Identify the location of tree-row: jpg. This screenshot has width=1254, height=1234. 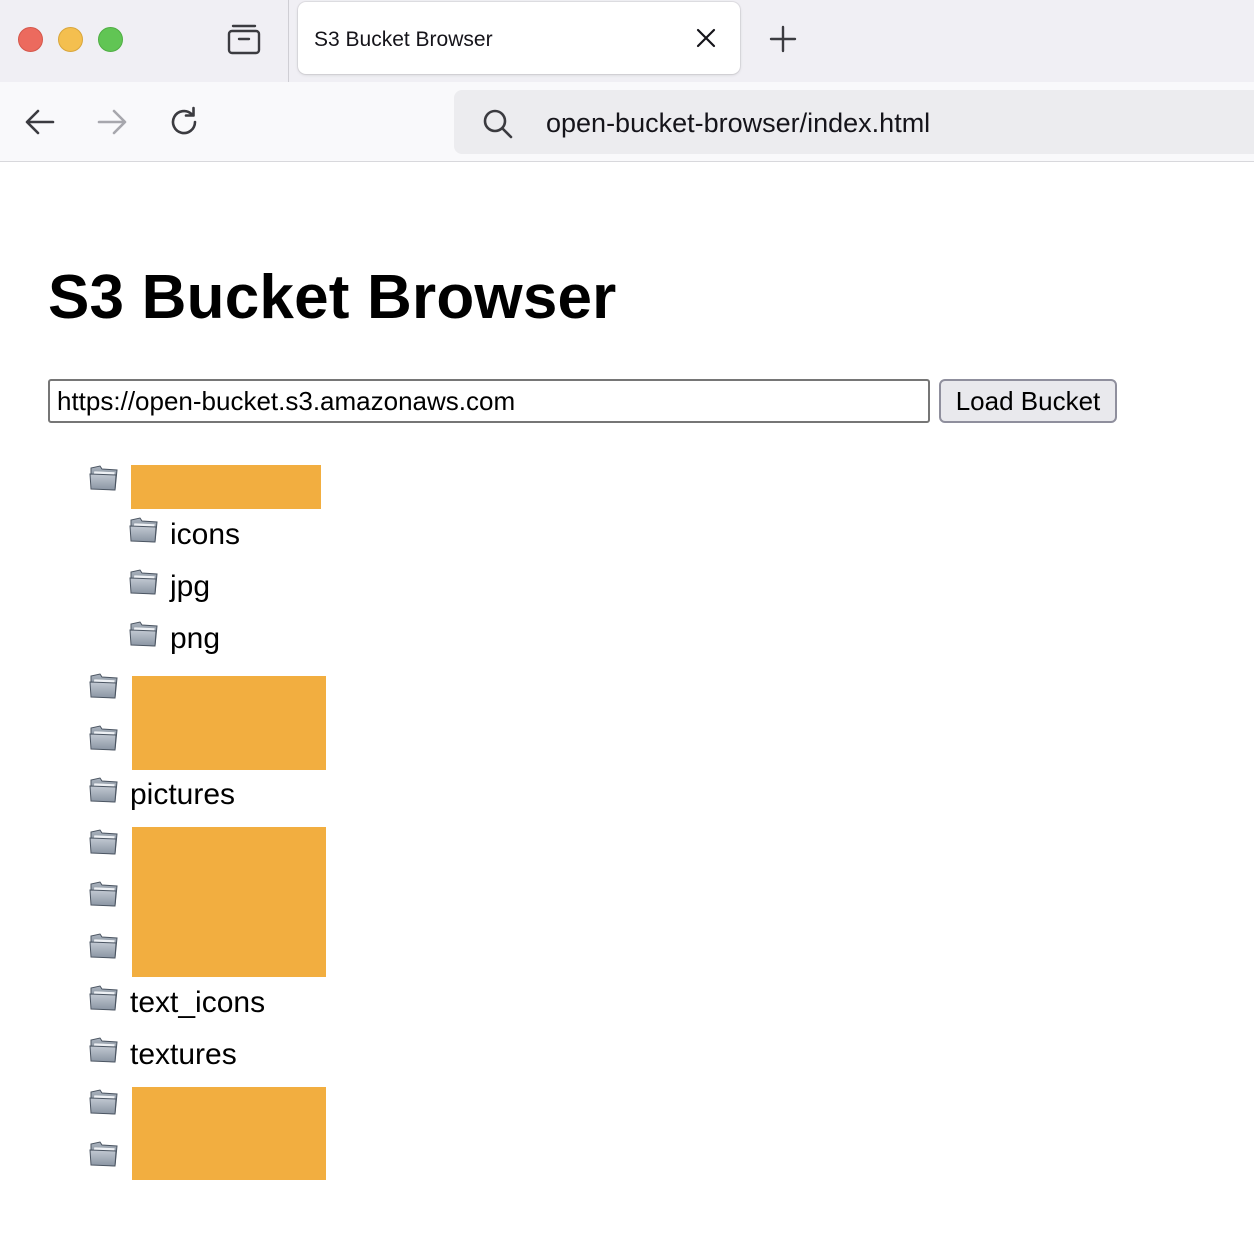
(169, 587).